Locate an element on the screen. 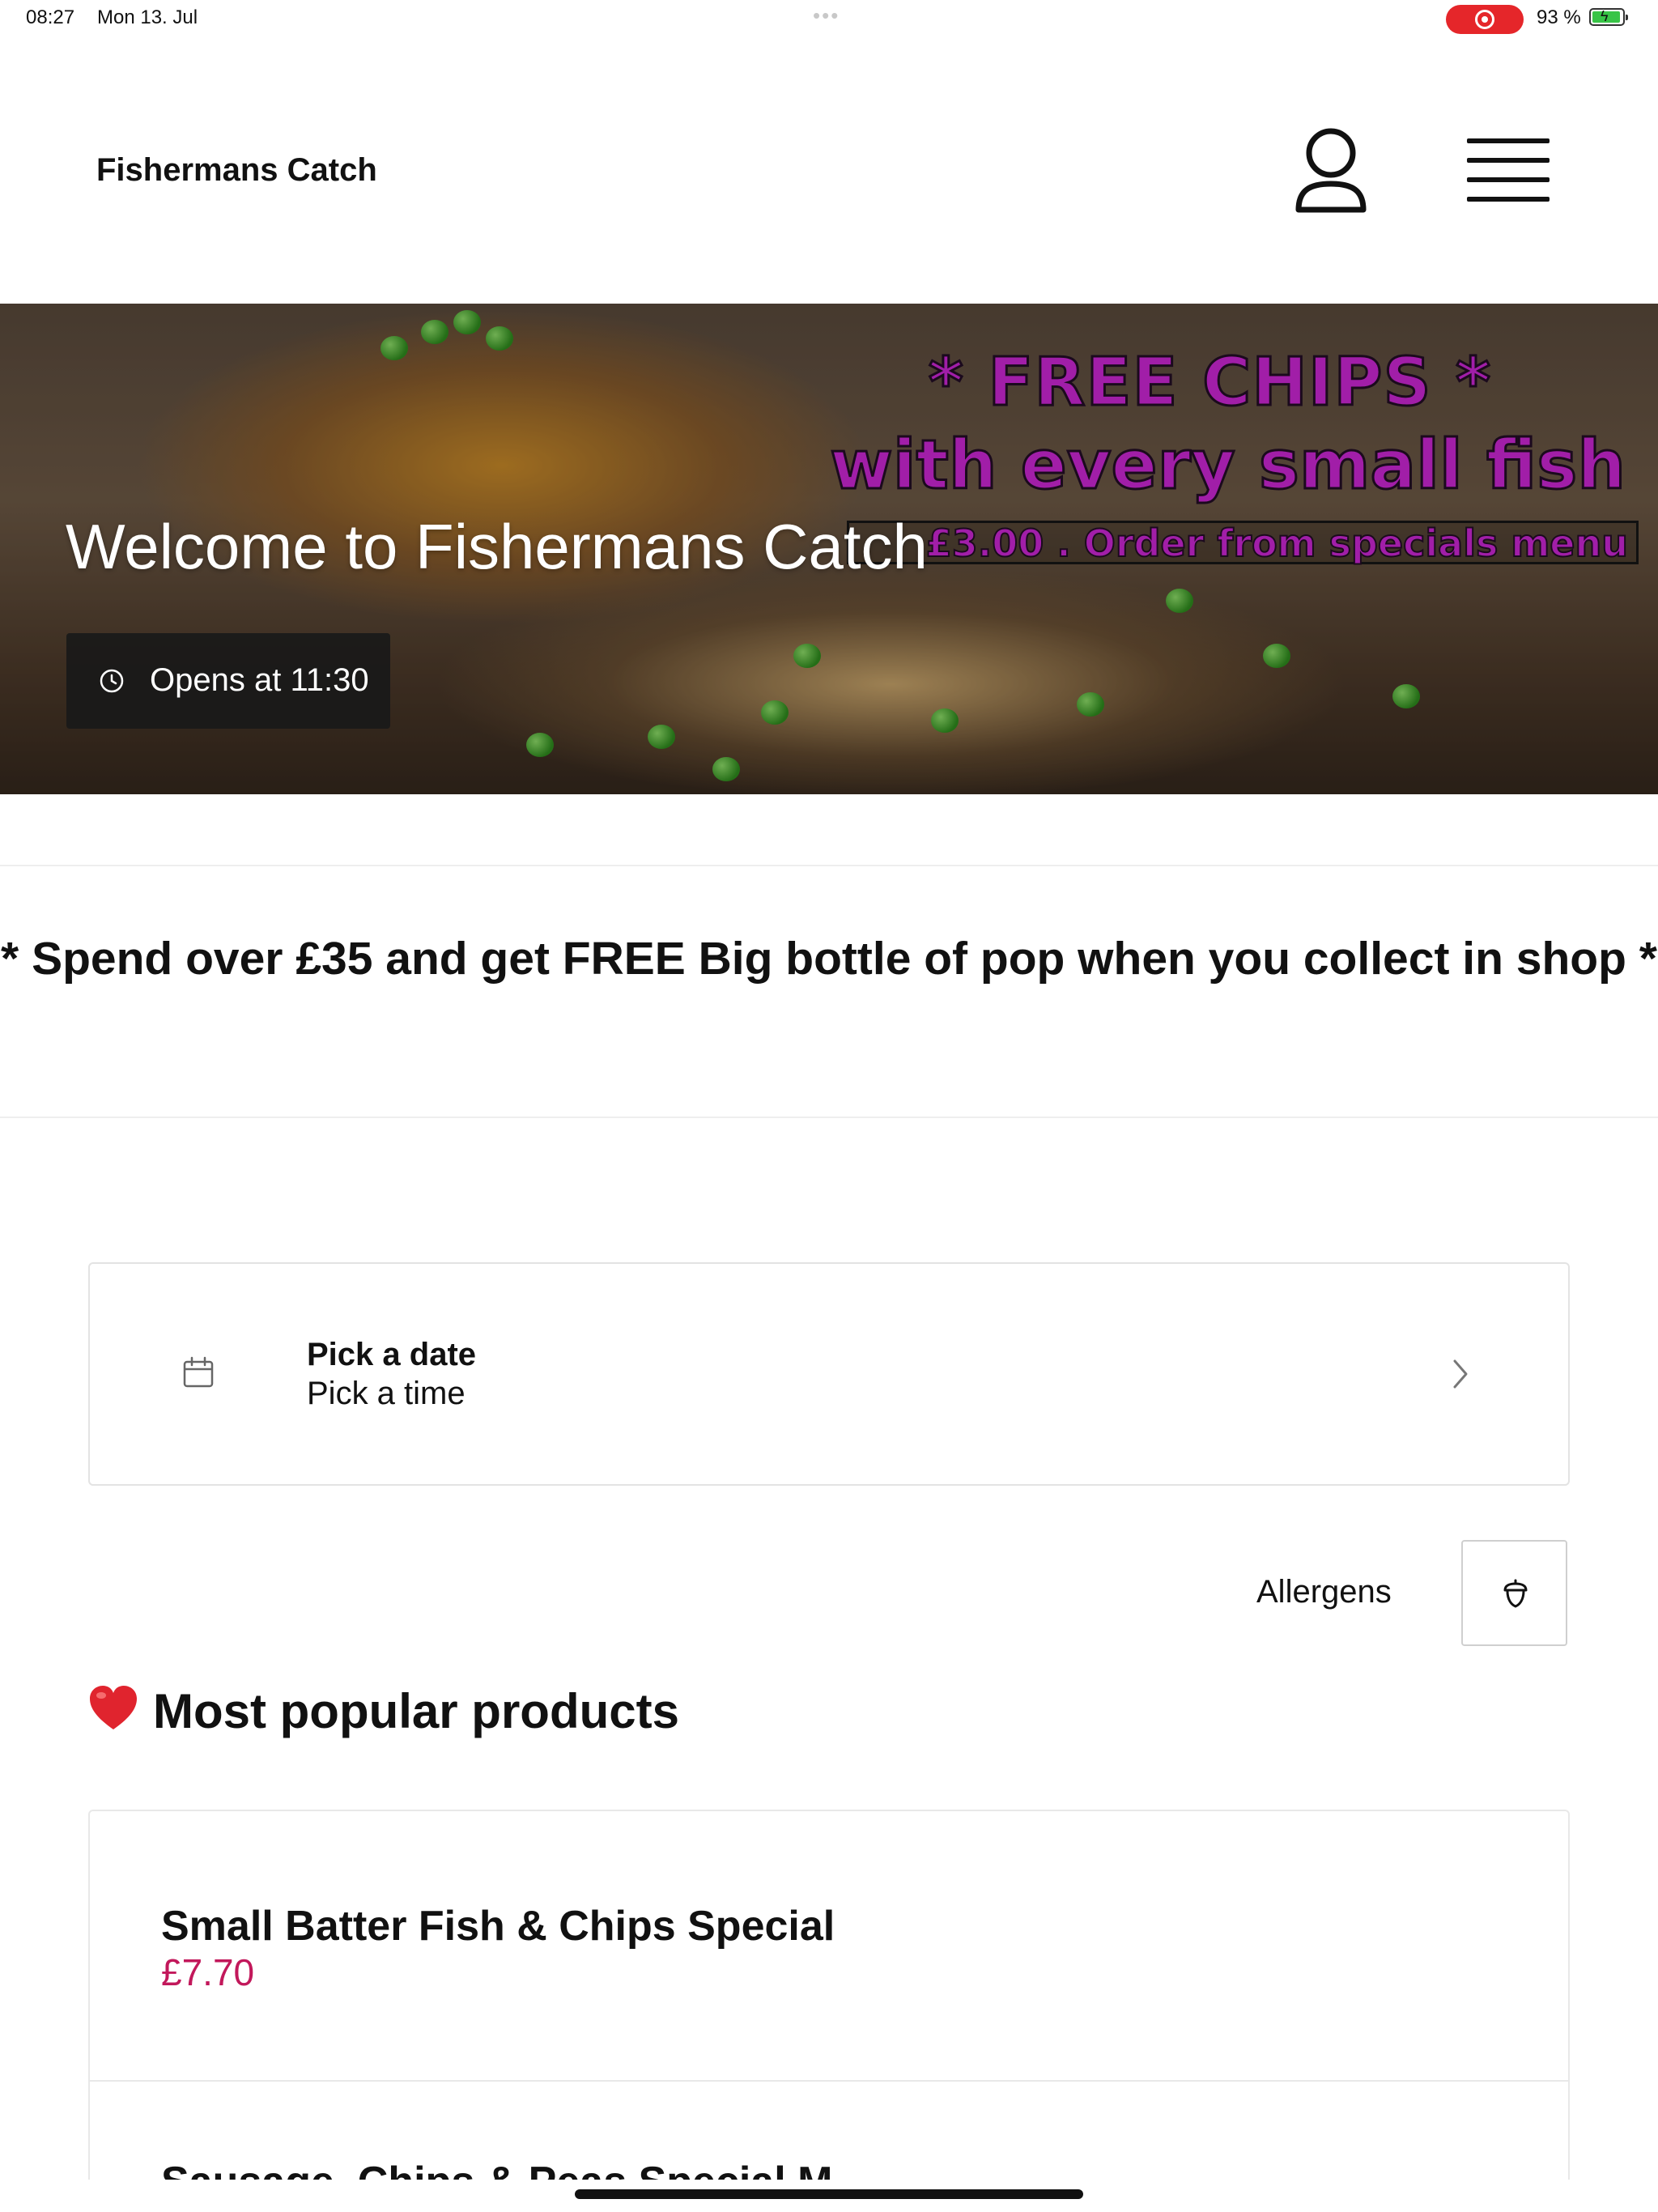  allergens-button is located at coordinates (1514, 1593).